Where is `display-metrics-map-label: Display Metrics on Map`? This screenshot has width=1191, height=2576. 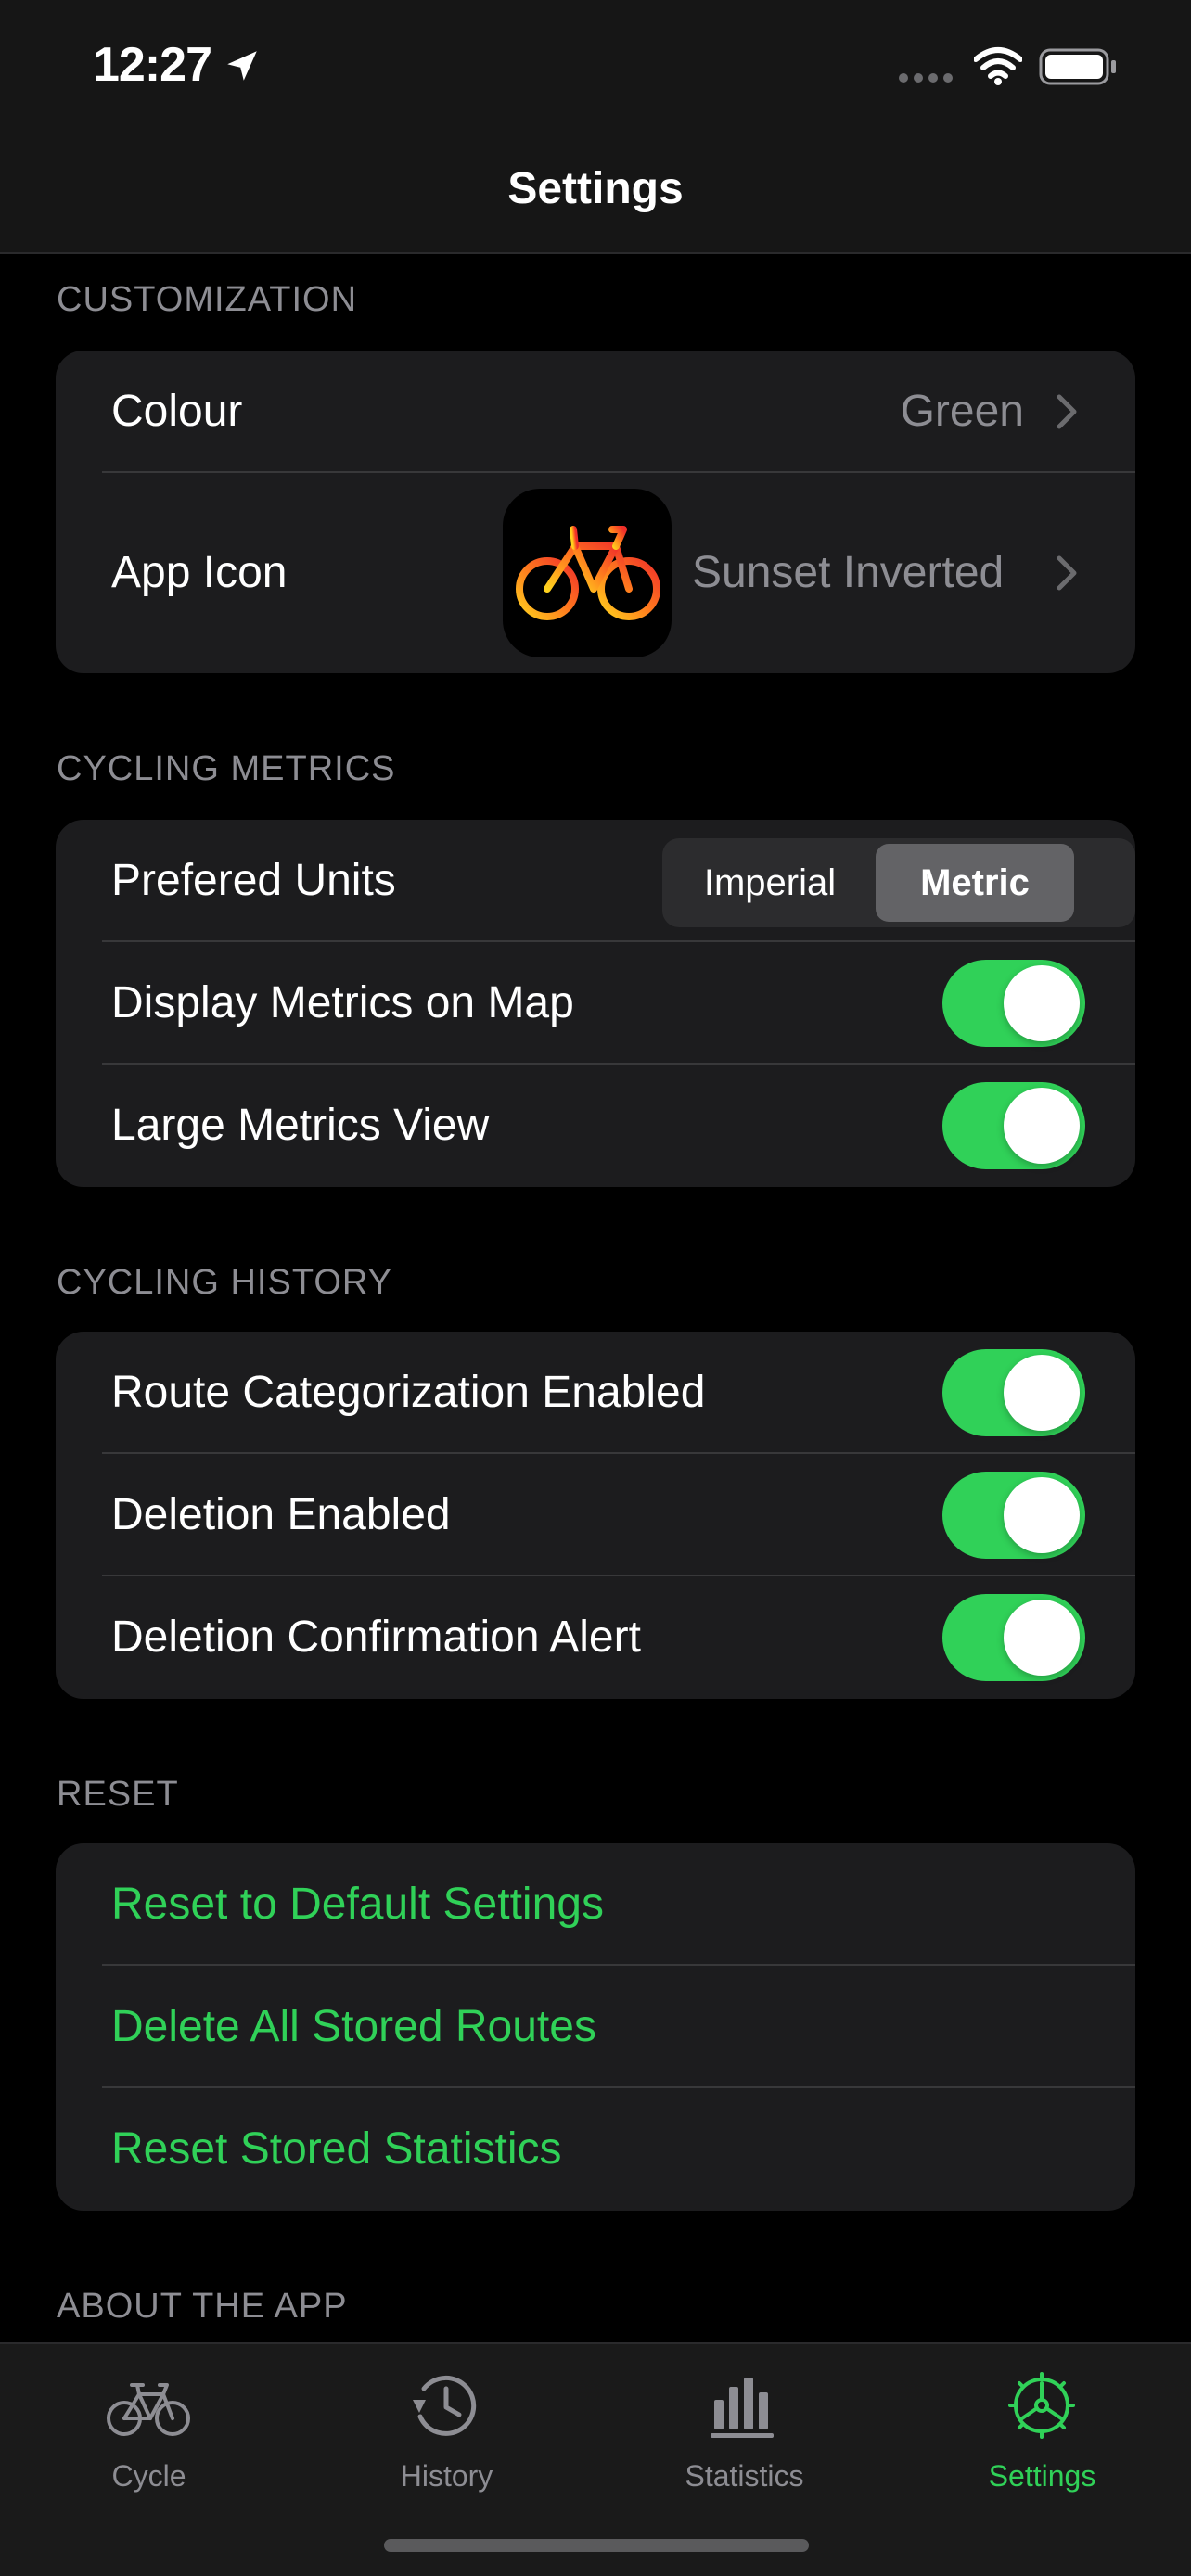
display-metrics-map-label: Display Metrics on Map is located at coordinates (342, 1003).